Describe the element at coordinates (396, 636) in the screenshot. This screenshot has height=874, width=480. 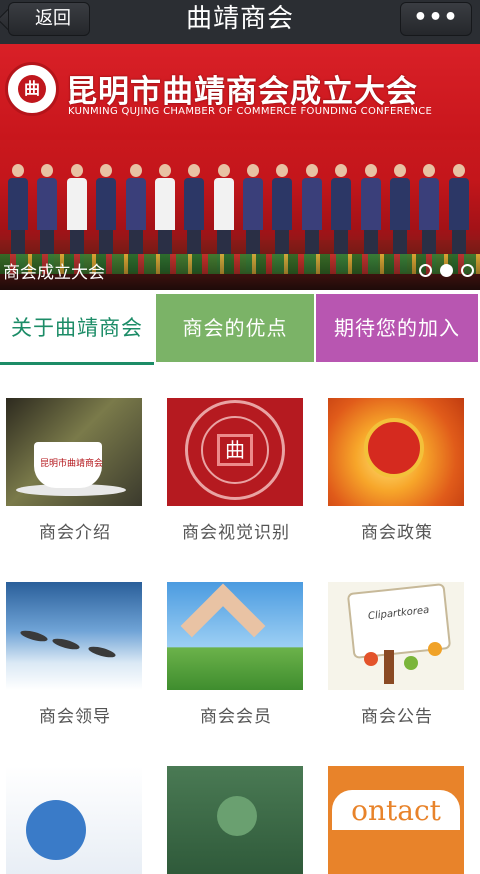
I see `notice-tree-image: Clipartkorea` at that location.